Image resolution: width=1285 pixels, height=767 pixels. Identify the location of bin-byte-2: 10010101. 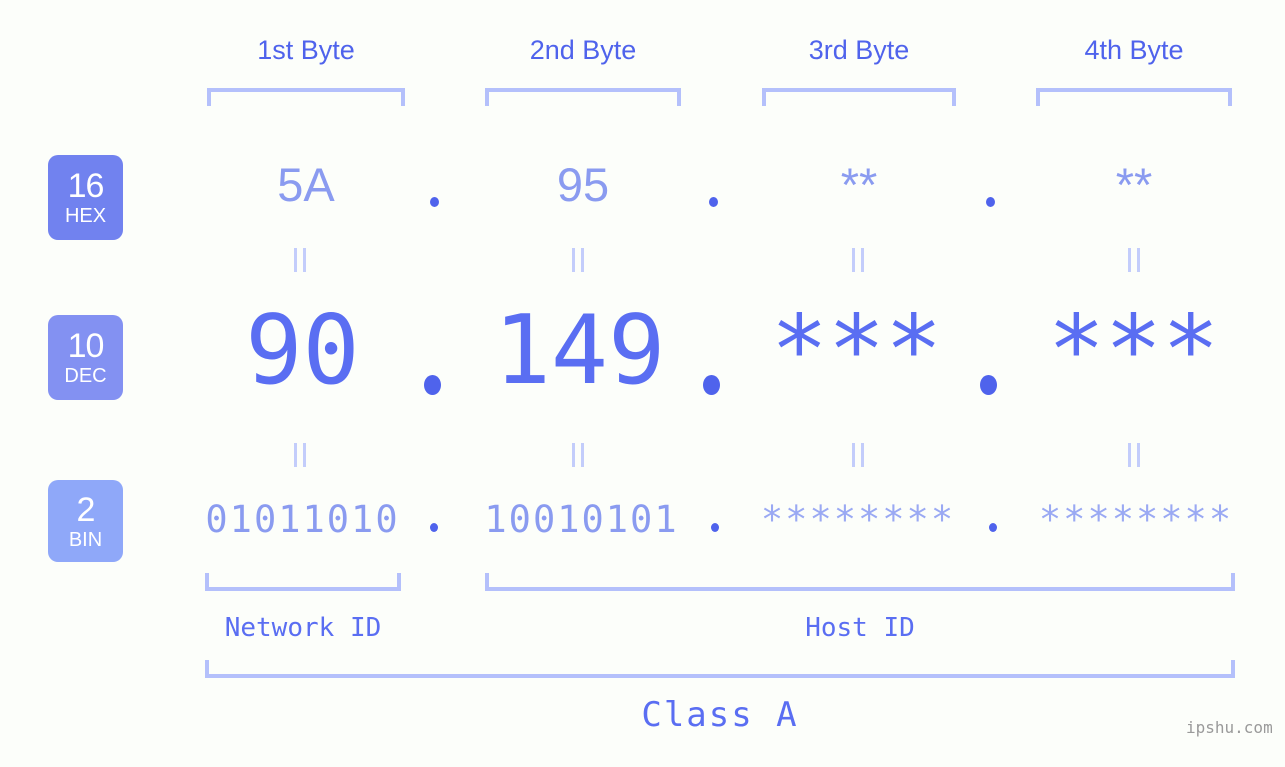
(581, 519).